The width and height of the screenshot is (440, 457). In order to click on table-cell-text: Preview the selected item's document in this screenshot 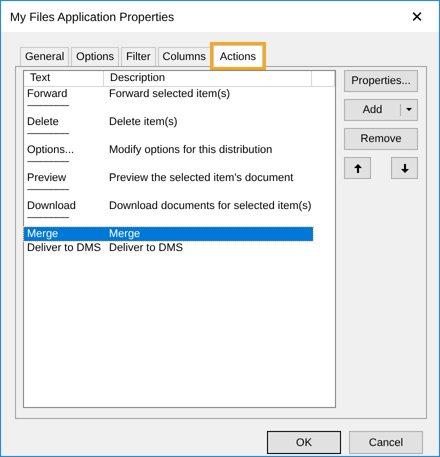, I will do `click(201, 178)`.